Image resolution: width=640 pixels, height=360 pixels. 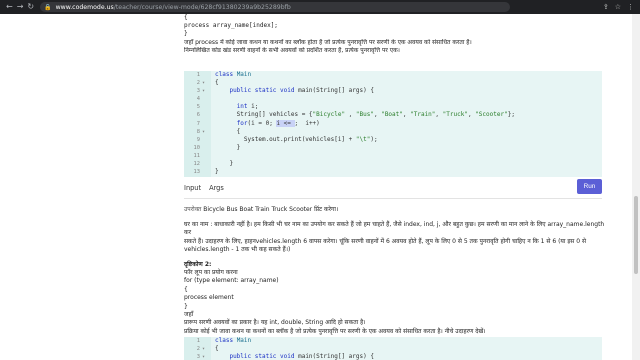 What do you see at coordinates (393, 148) in the screenshot?
I see `code-line: 10 }` at bounding box center [393, 148].